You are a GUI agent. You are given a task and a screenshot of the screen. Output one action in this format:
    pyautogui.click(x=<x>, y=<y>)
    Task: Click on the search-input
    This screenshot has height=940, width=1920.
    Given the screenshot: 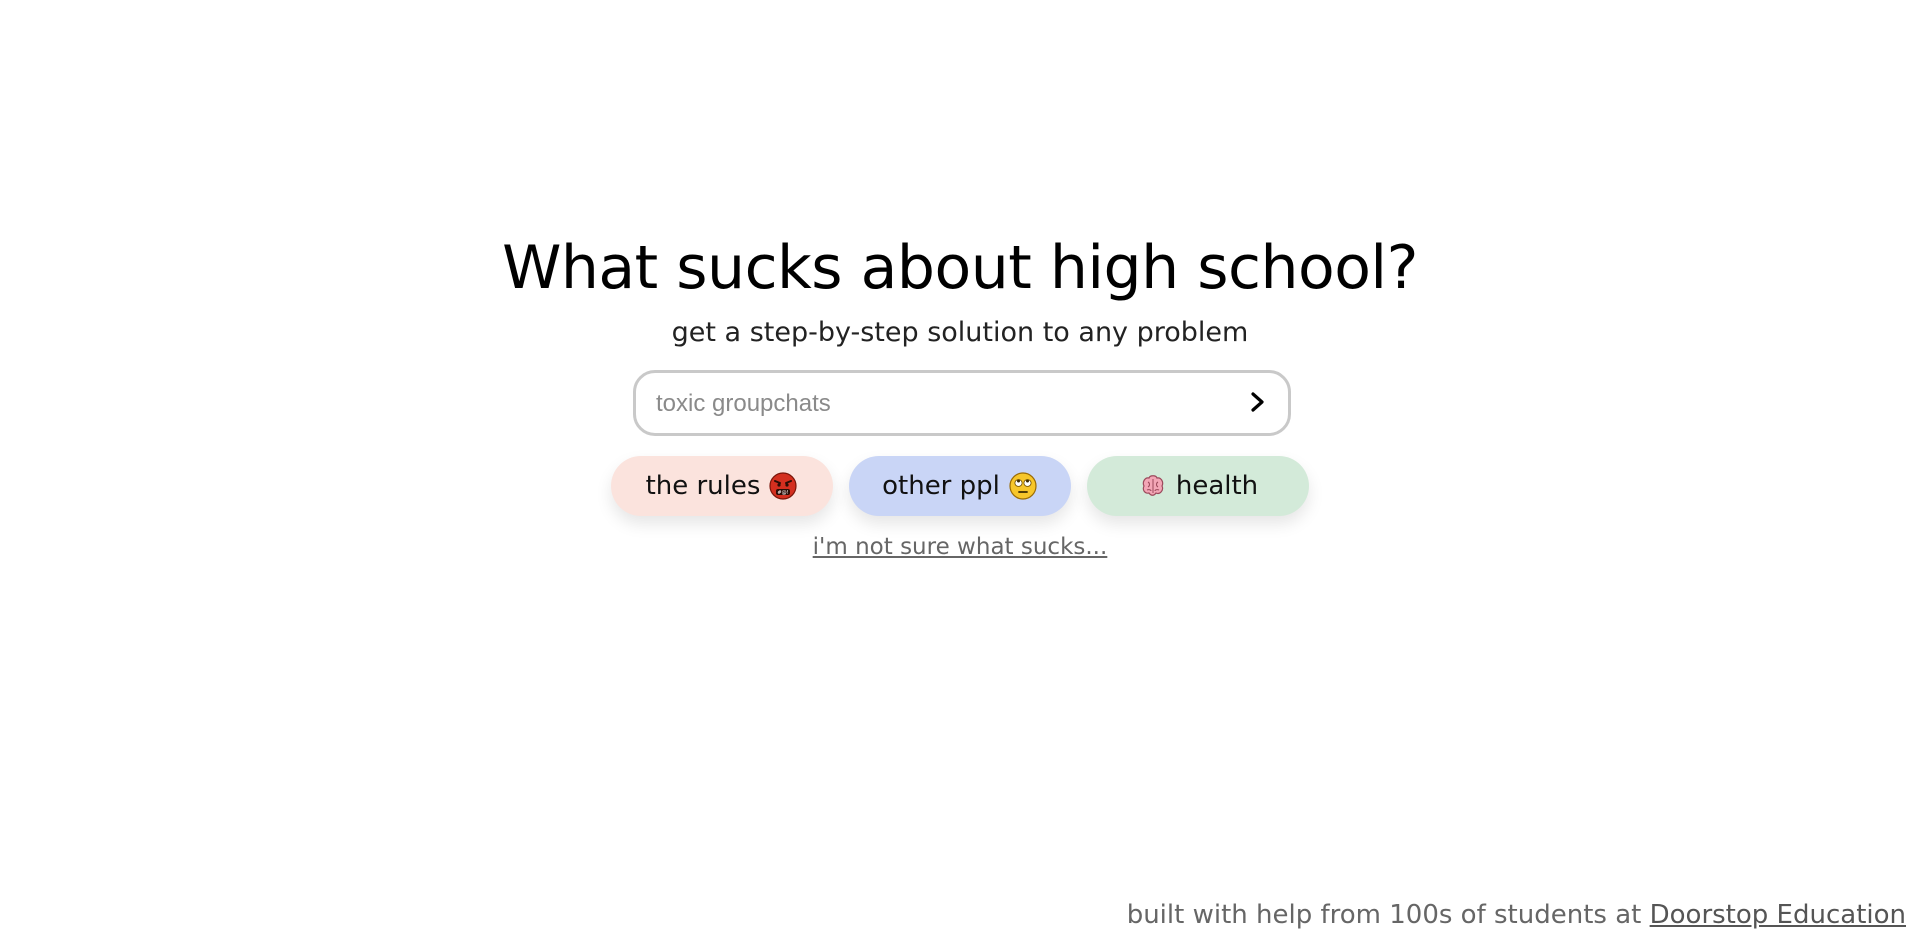 What is the action you would take?
    pyautogui.click(x=936, y=404)
    